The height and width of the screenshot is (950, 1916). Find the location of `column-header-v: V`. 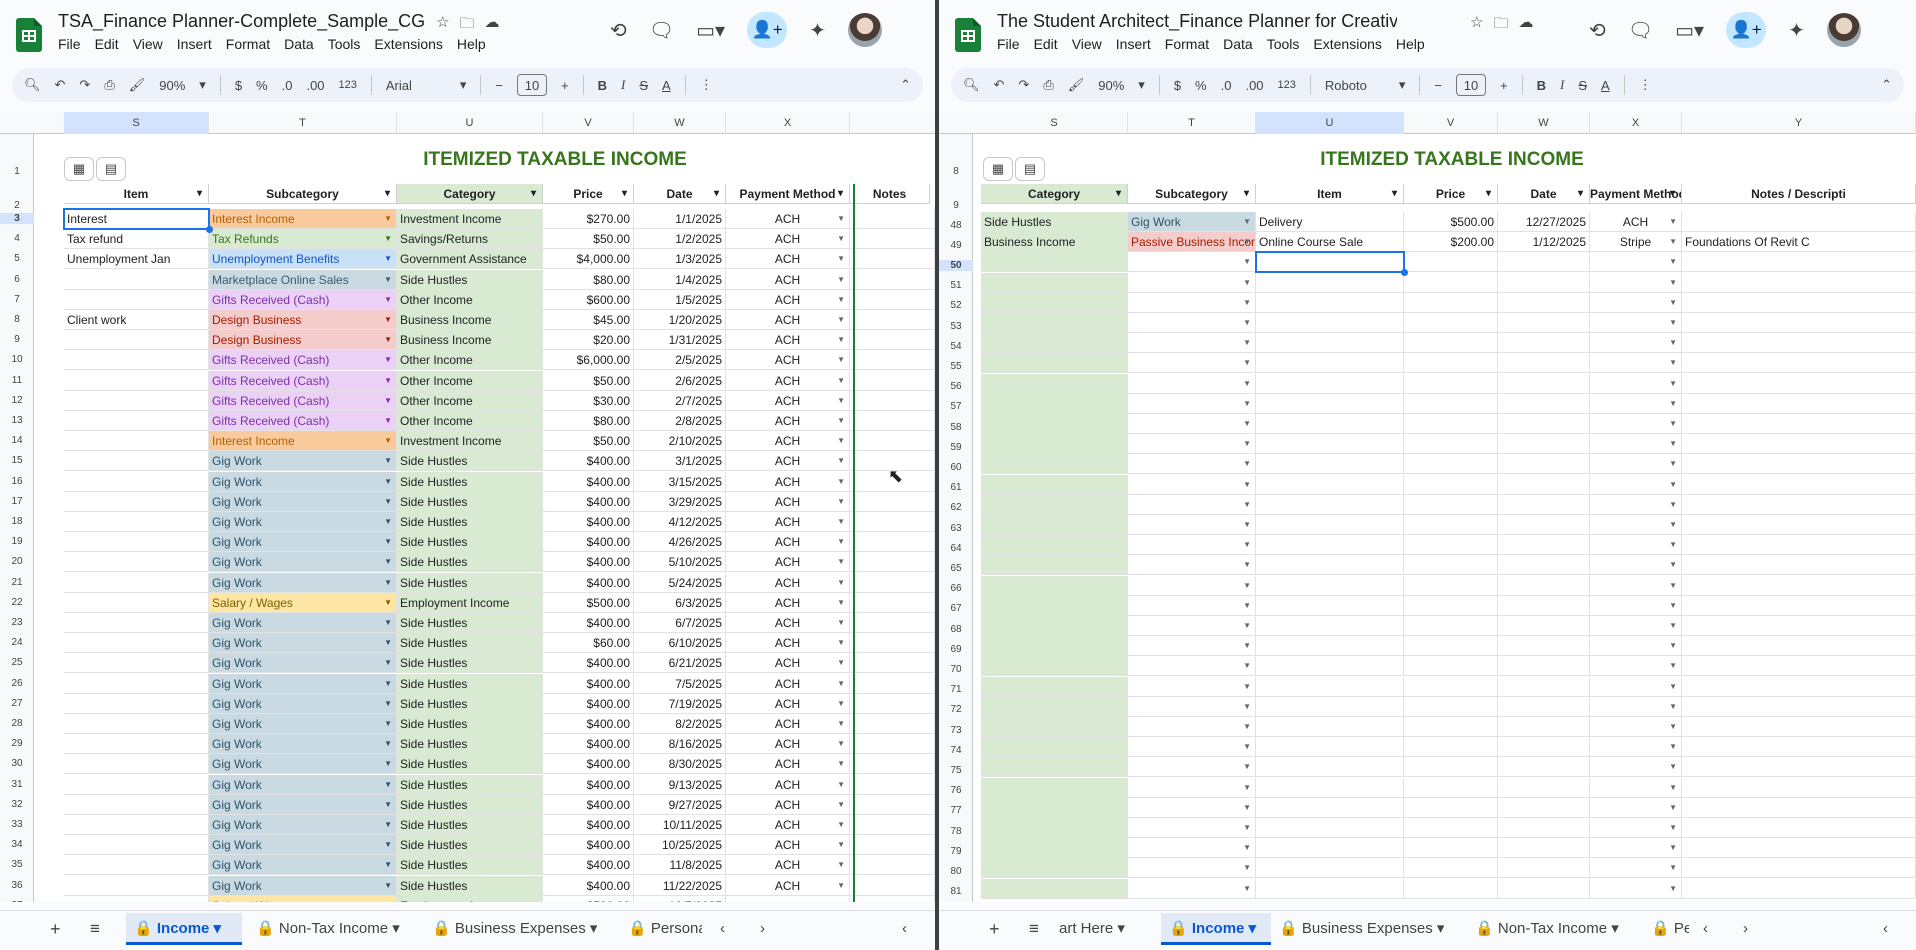

column-header-v: V is located at coordinates (588, 123).